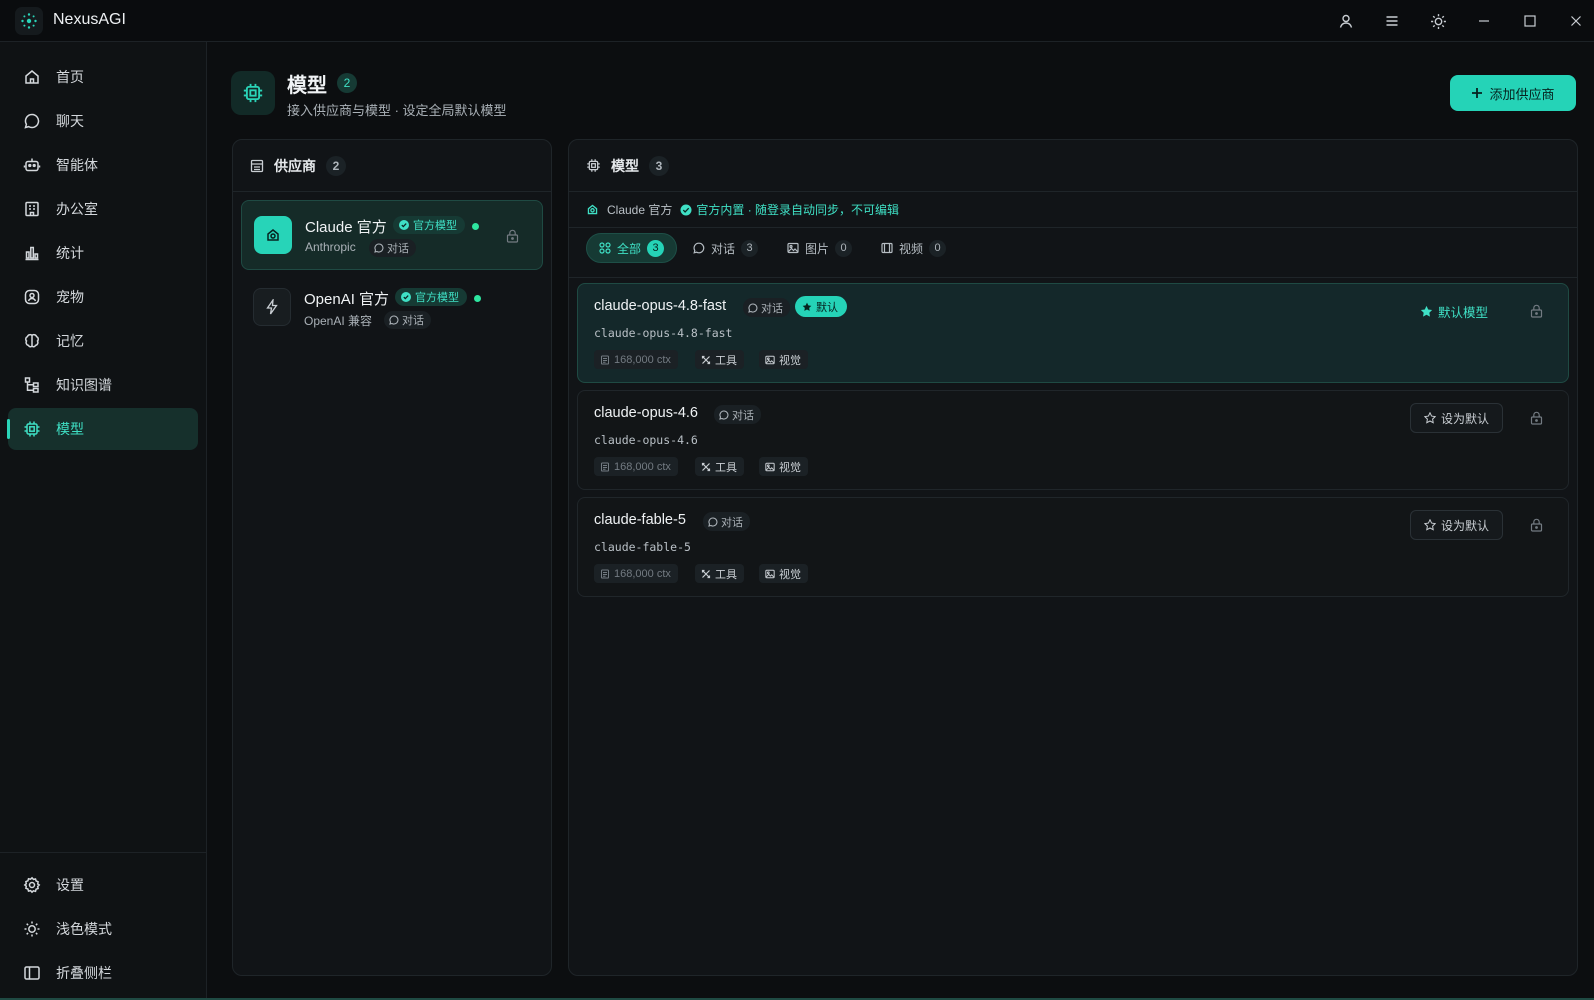 This screenshot has width=1594, height=1000. I want to click on providers-count-badge: 2, so click(336, 165).